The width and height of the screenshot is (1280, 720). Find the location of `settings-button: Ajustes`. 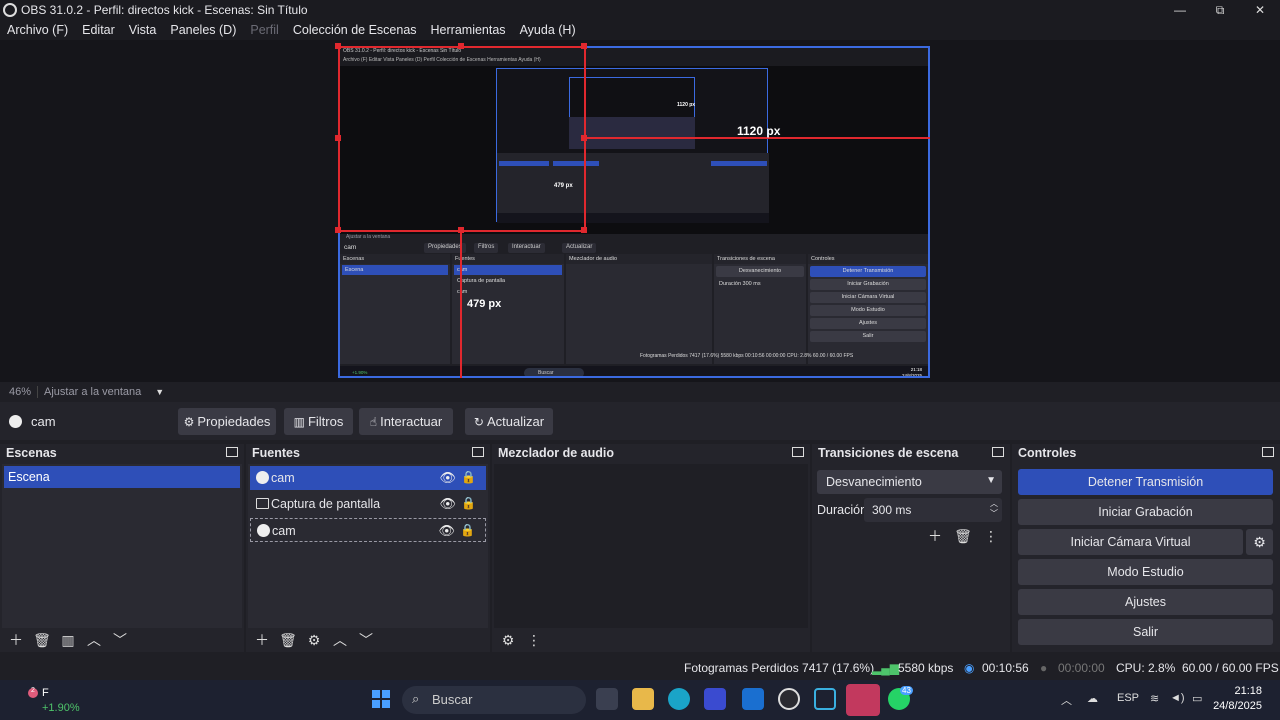

settings-button: Ajustes is located at coordinates (1145, 602).